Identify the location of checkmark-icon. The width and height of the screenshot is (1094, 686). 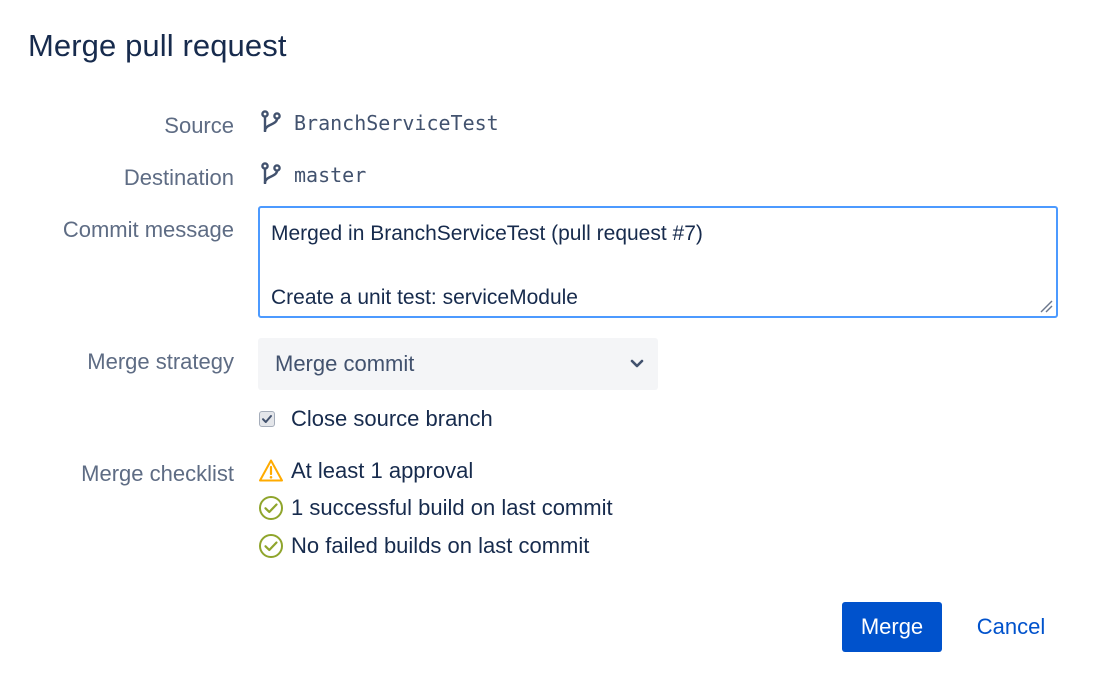
(267, 419).